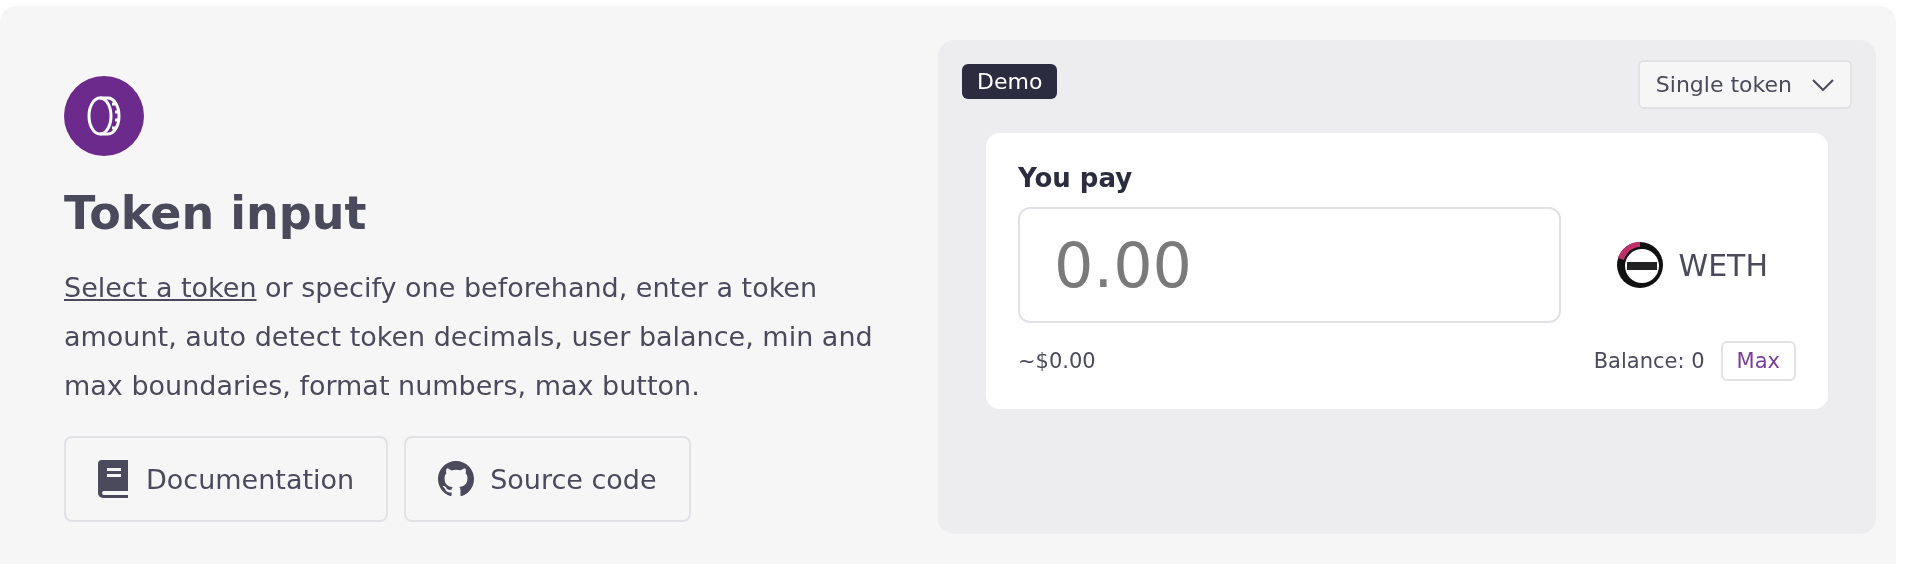 Image resolution: width=1916 pixels, height=564 pixels. I want to click on usd-value: ~$0.00, so click(1057, 361).